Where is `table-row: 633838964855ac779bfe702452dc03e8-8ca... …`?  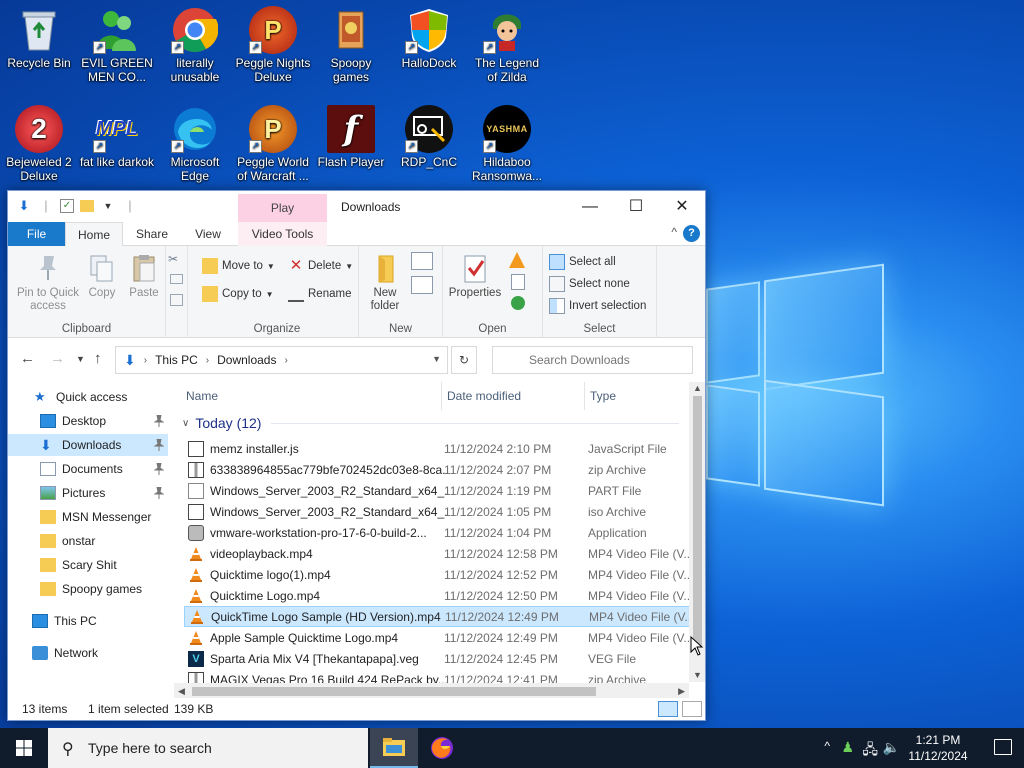 table-row: 633838964855ac779bfe702452dc03e8-8ca... … is located at coordinates (438, 469).